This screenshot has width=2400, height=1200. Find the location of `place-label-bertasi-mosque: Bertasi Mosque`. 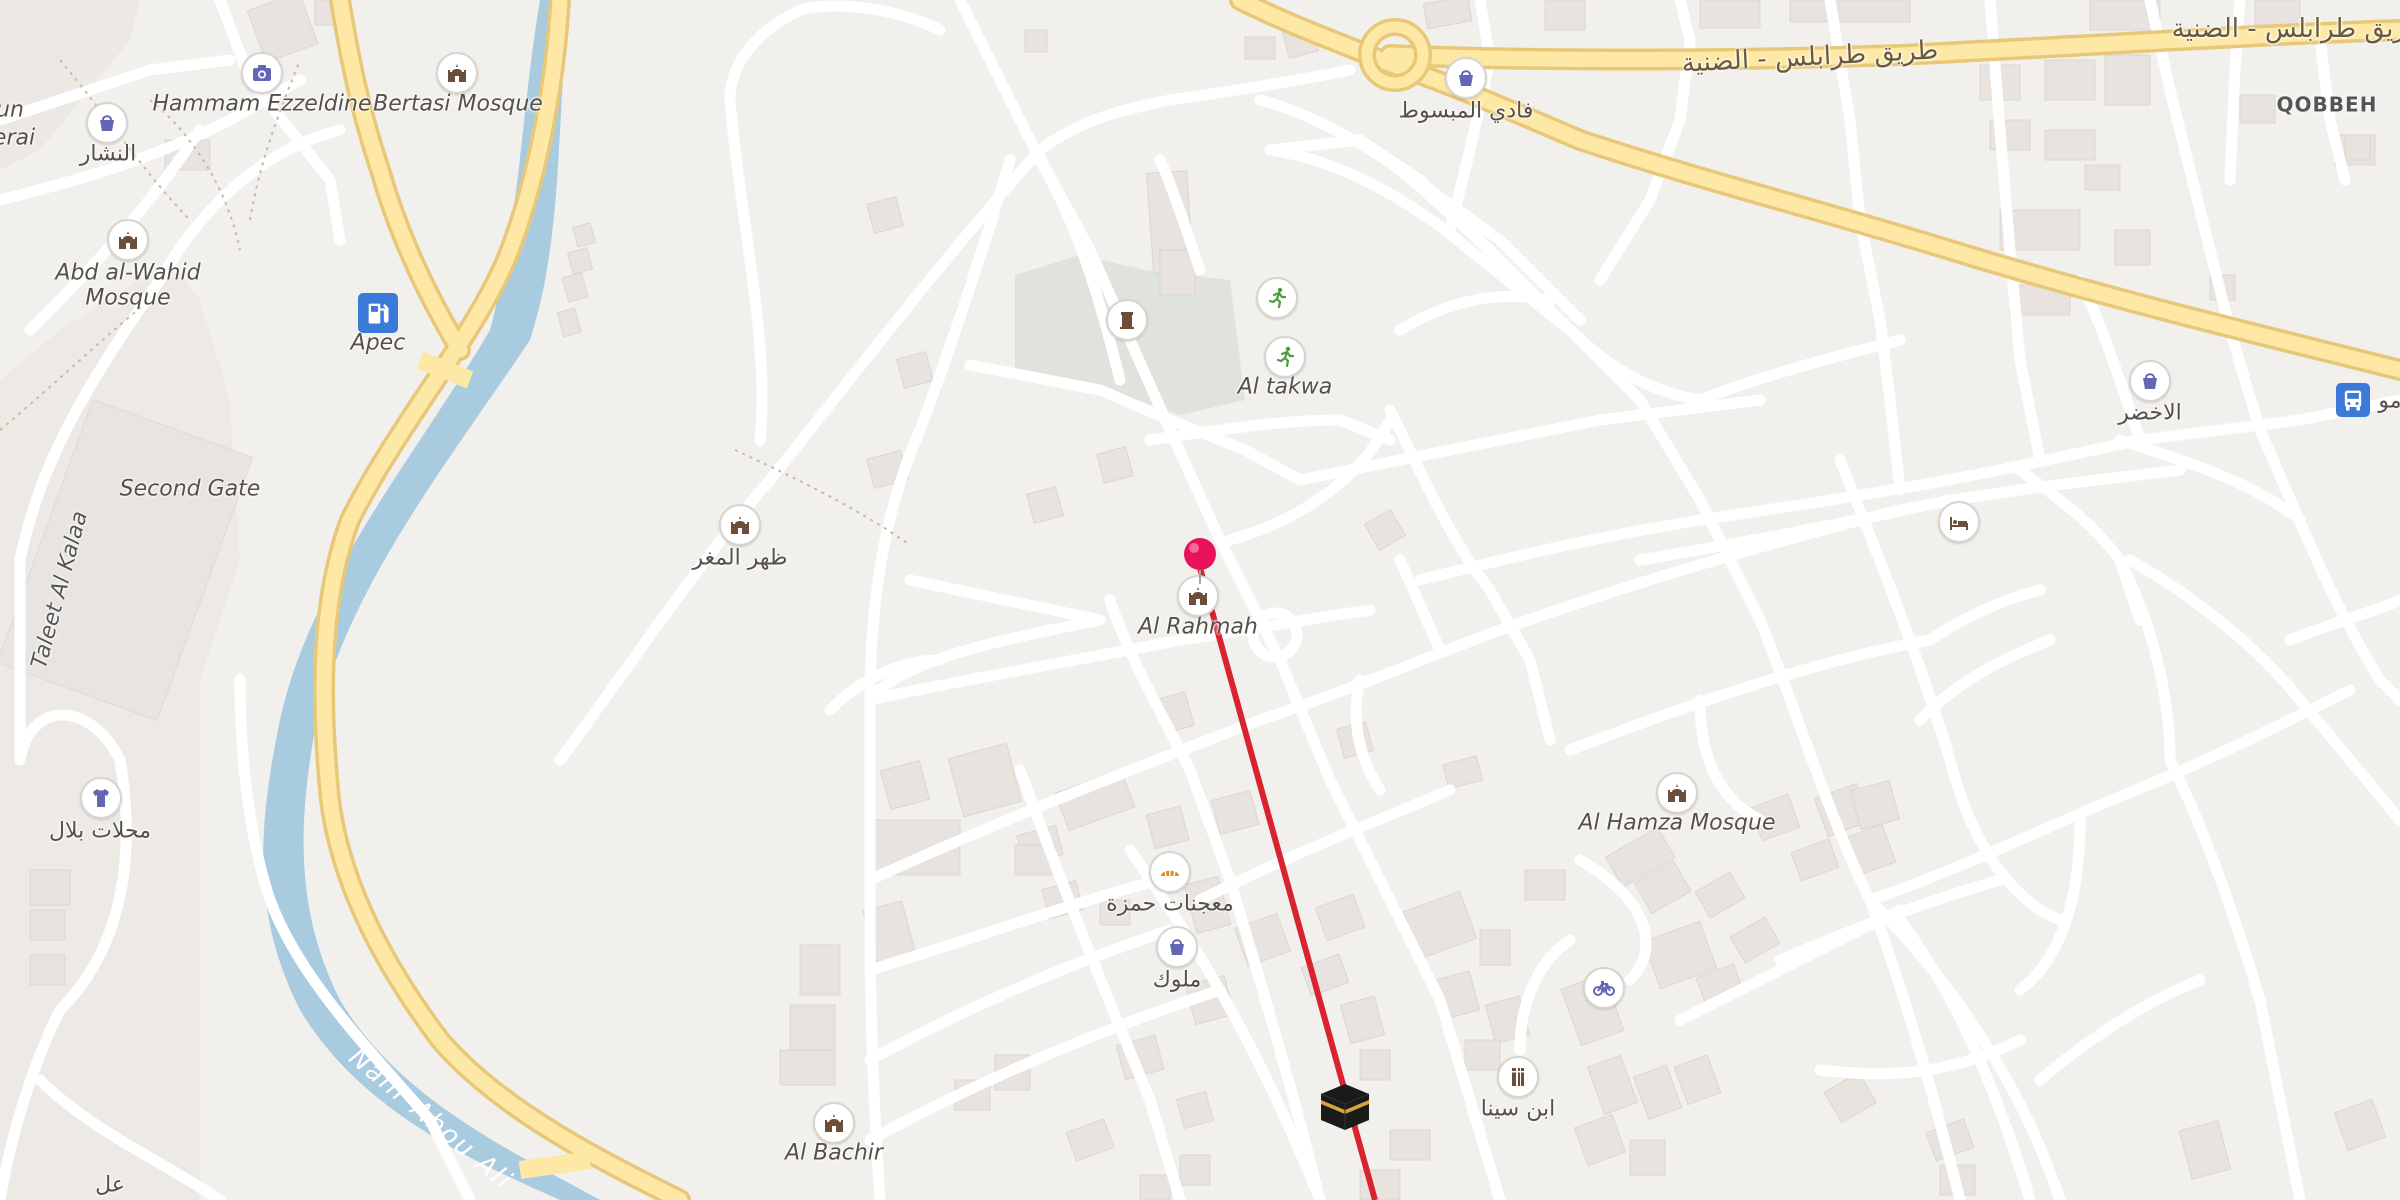

place-label-bertasi-mosque: Bertasi Mosque is located at coordinates (458, 104).